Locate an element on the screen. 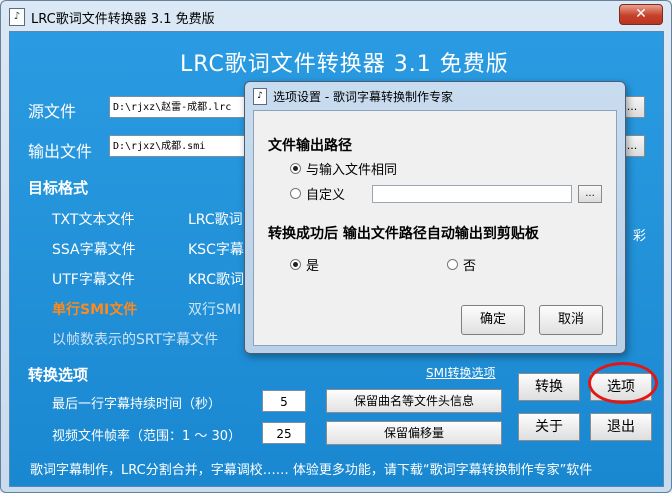 The width and height of the screenshot is (672, 493). radio-clipboard-yes is located at coordinates (295, 264).